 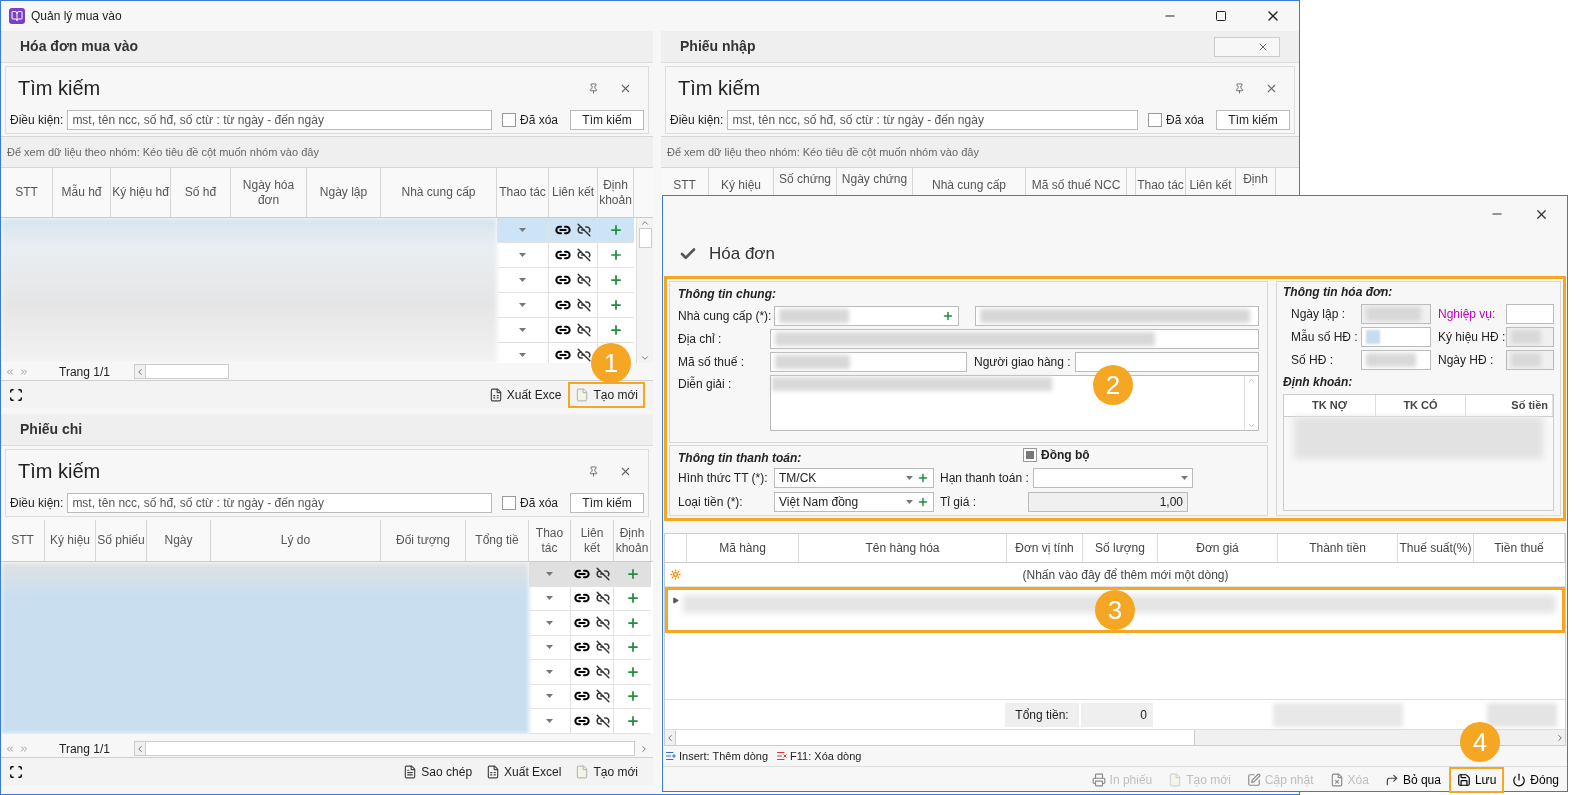 I want to click on field-label: Mẫu số HĐ :, so click(x=1324, y=337).